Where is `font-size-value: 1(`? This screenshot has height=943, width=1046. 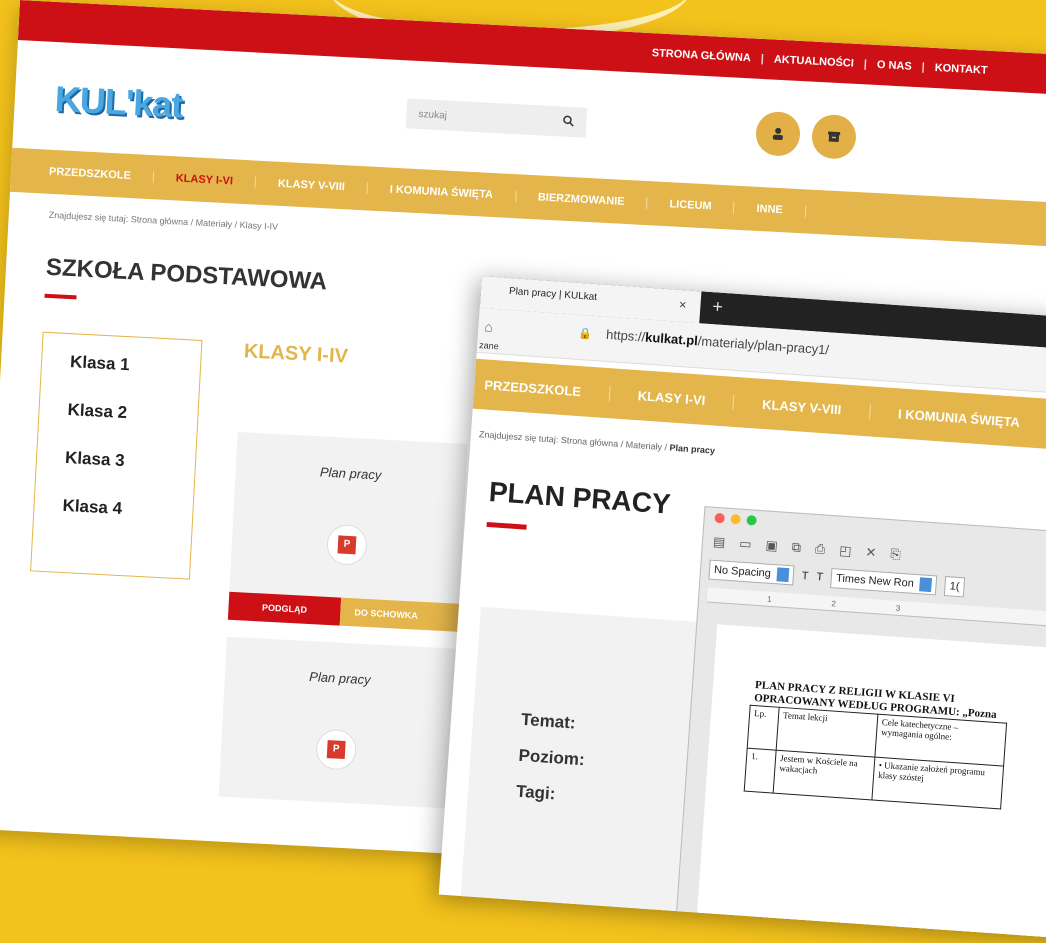
font-size-value: 1( is located at coordinates (954, 587).